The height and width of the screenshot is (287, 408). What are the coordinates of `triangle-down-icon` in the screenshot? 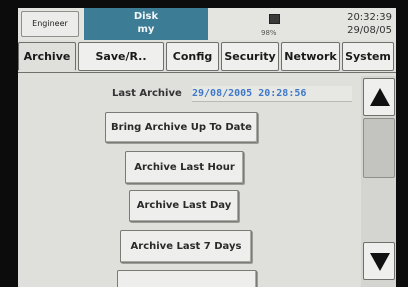 It's located at (380, 262).